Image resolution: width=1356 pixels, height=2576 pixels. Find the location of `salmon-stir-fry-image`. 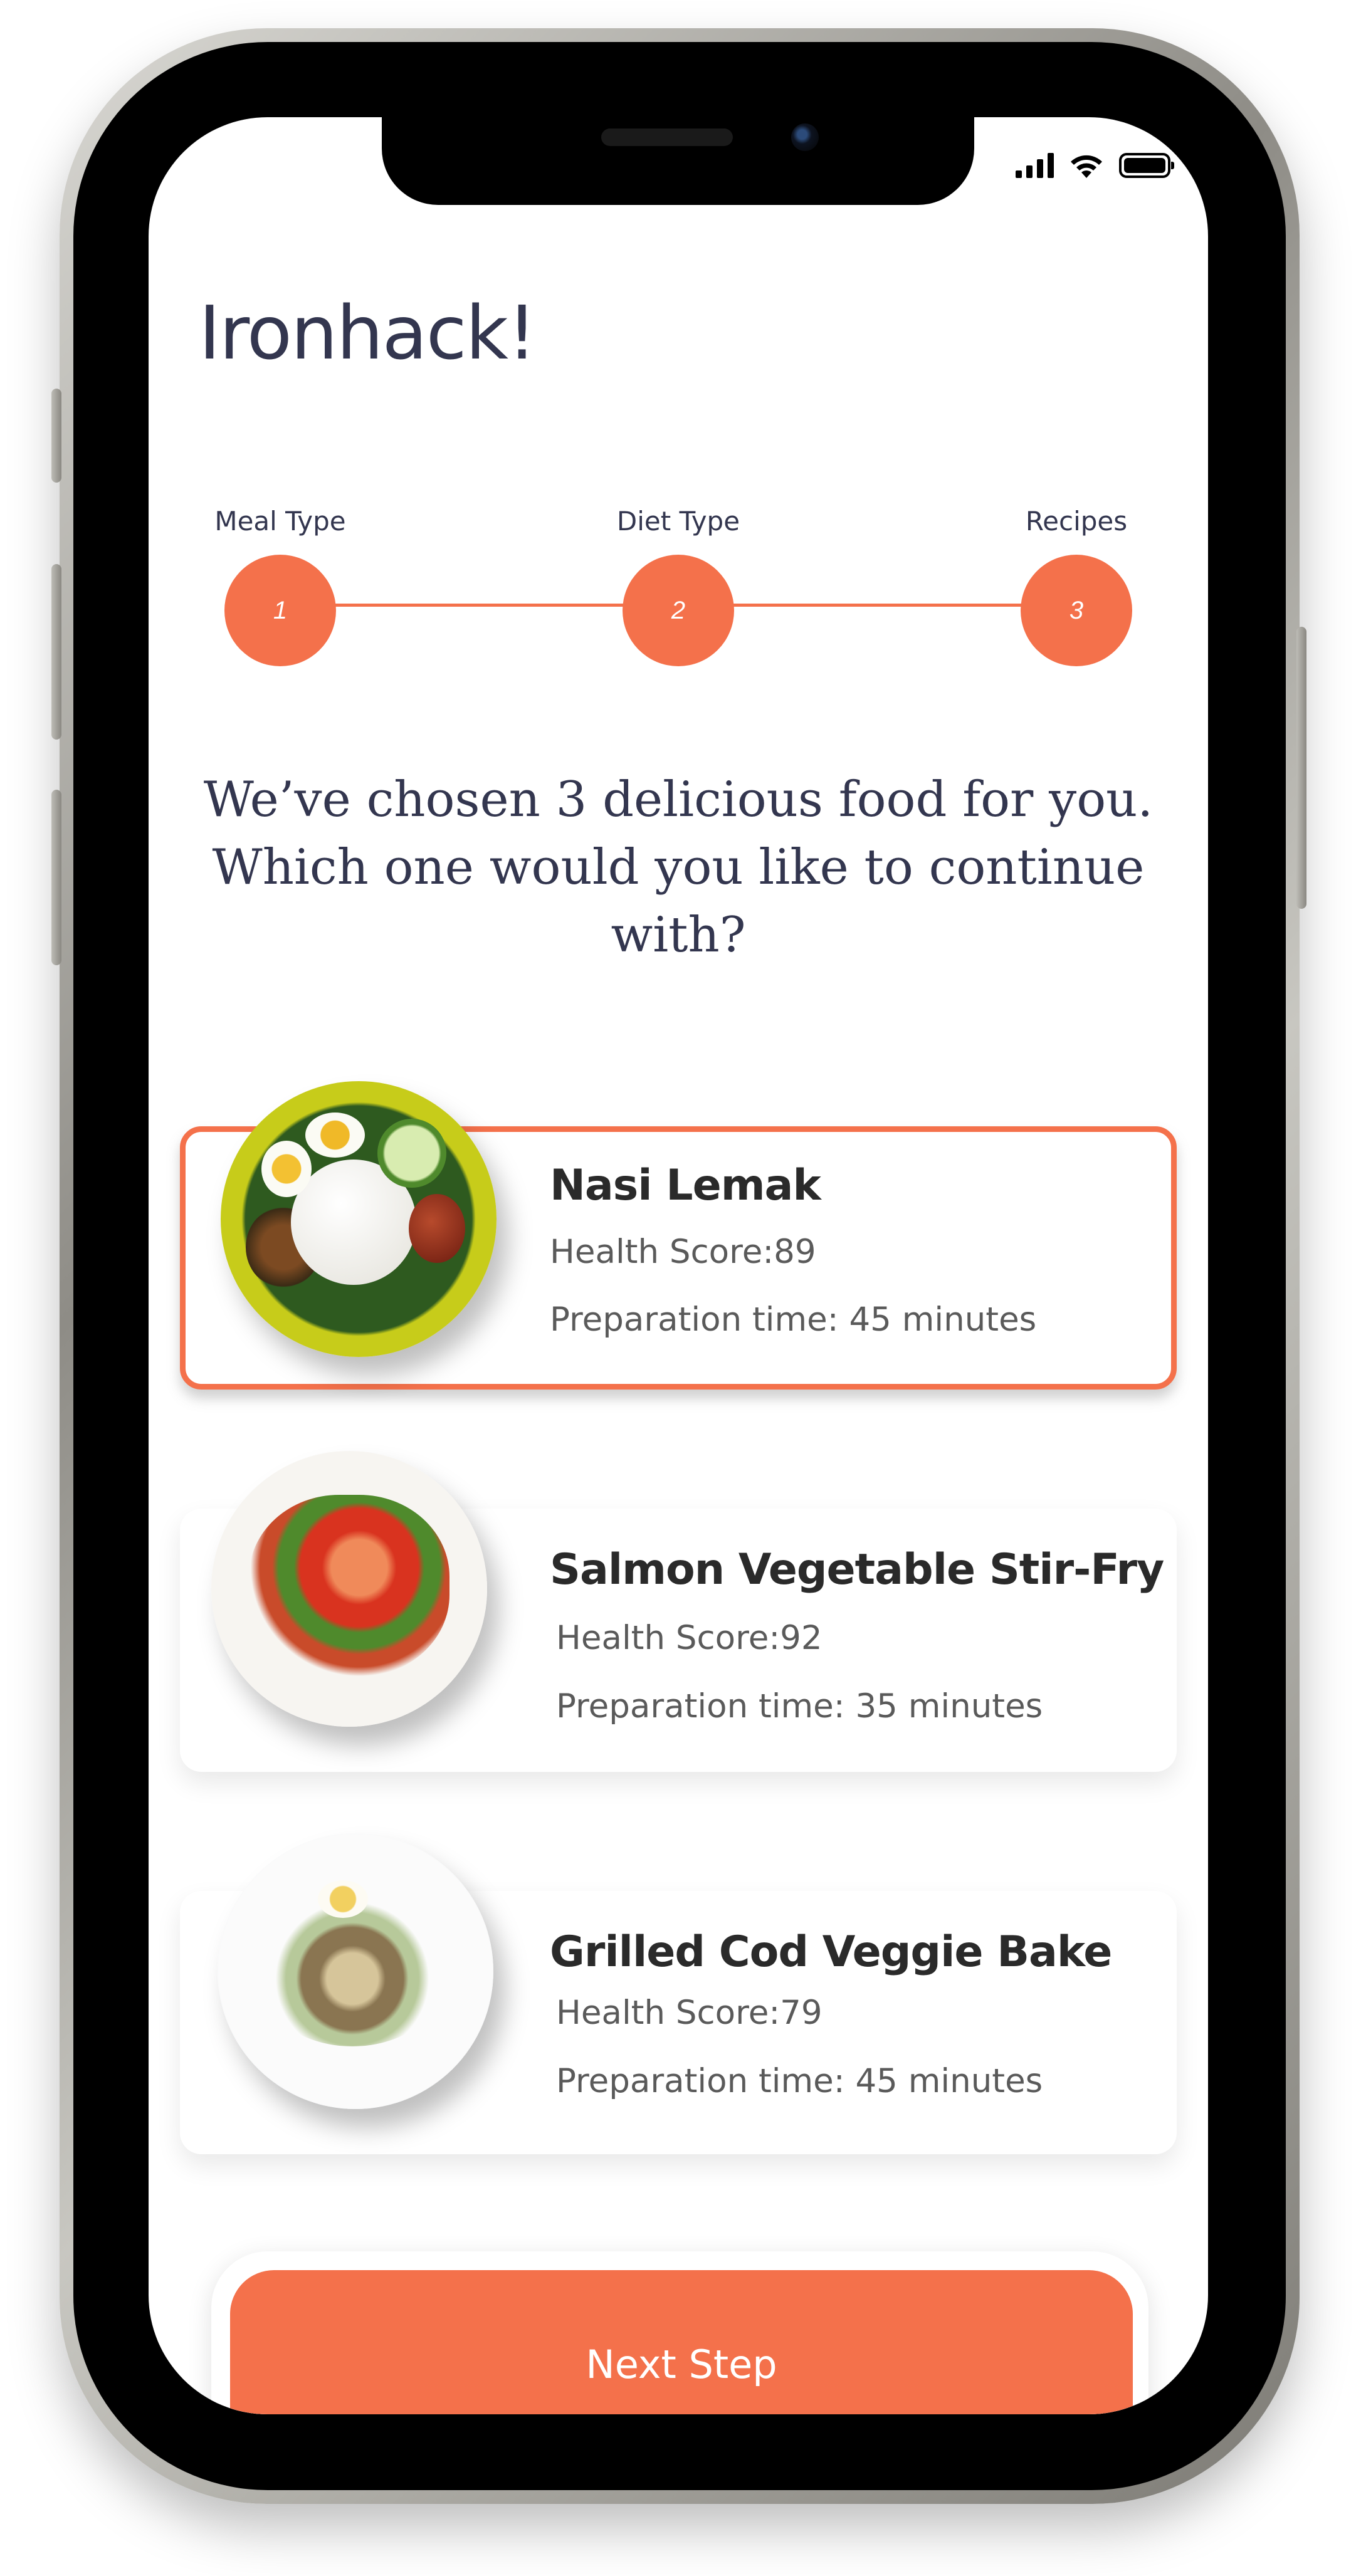

salmon-stir-fry-image is located at coordinates (349, 1589).